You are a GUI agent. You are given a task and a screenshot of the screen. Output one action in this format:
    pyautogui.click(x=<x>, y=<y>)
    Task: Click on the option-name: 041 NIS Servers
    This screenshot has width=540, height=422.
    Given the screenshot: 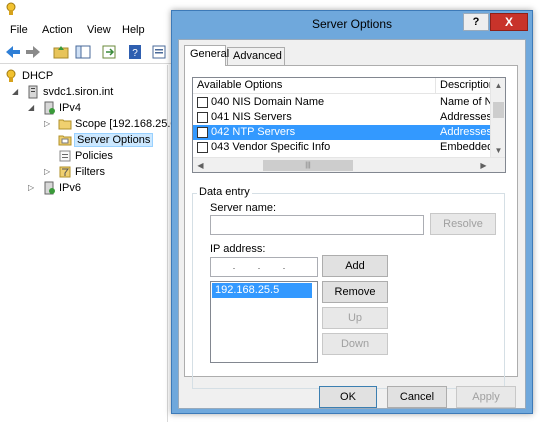 What is the action you would take?
    pyautogui.click(x=251, y=117)
    